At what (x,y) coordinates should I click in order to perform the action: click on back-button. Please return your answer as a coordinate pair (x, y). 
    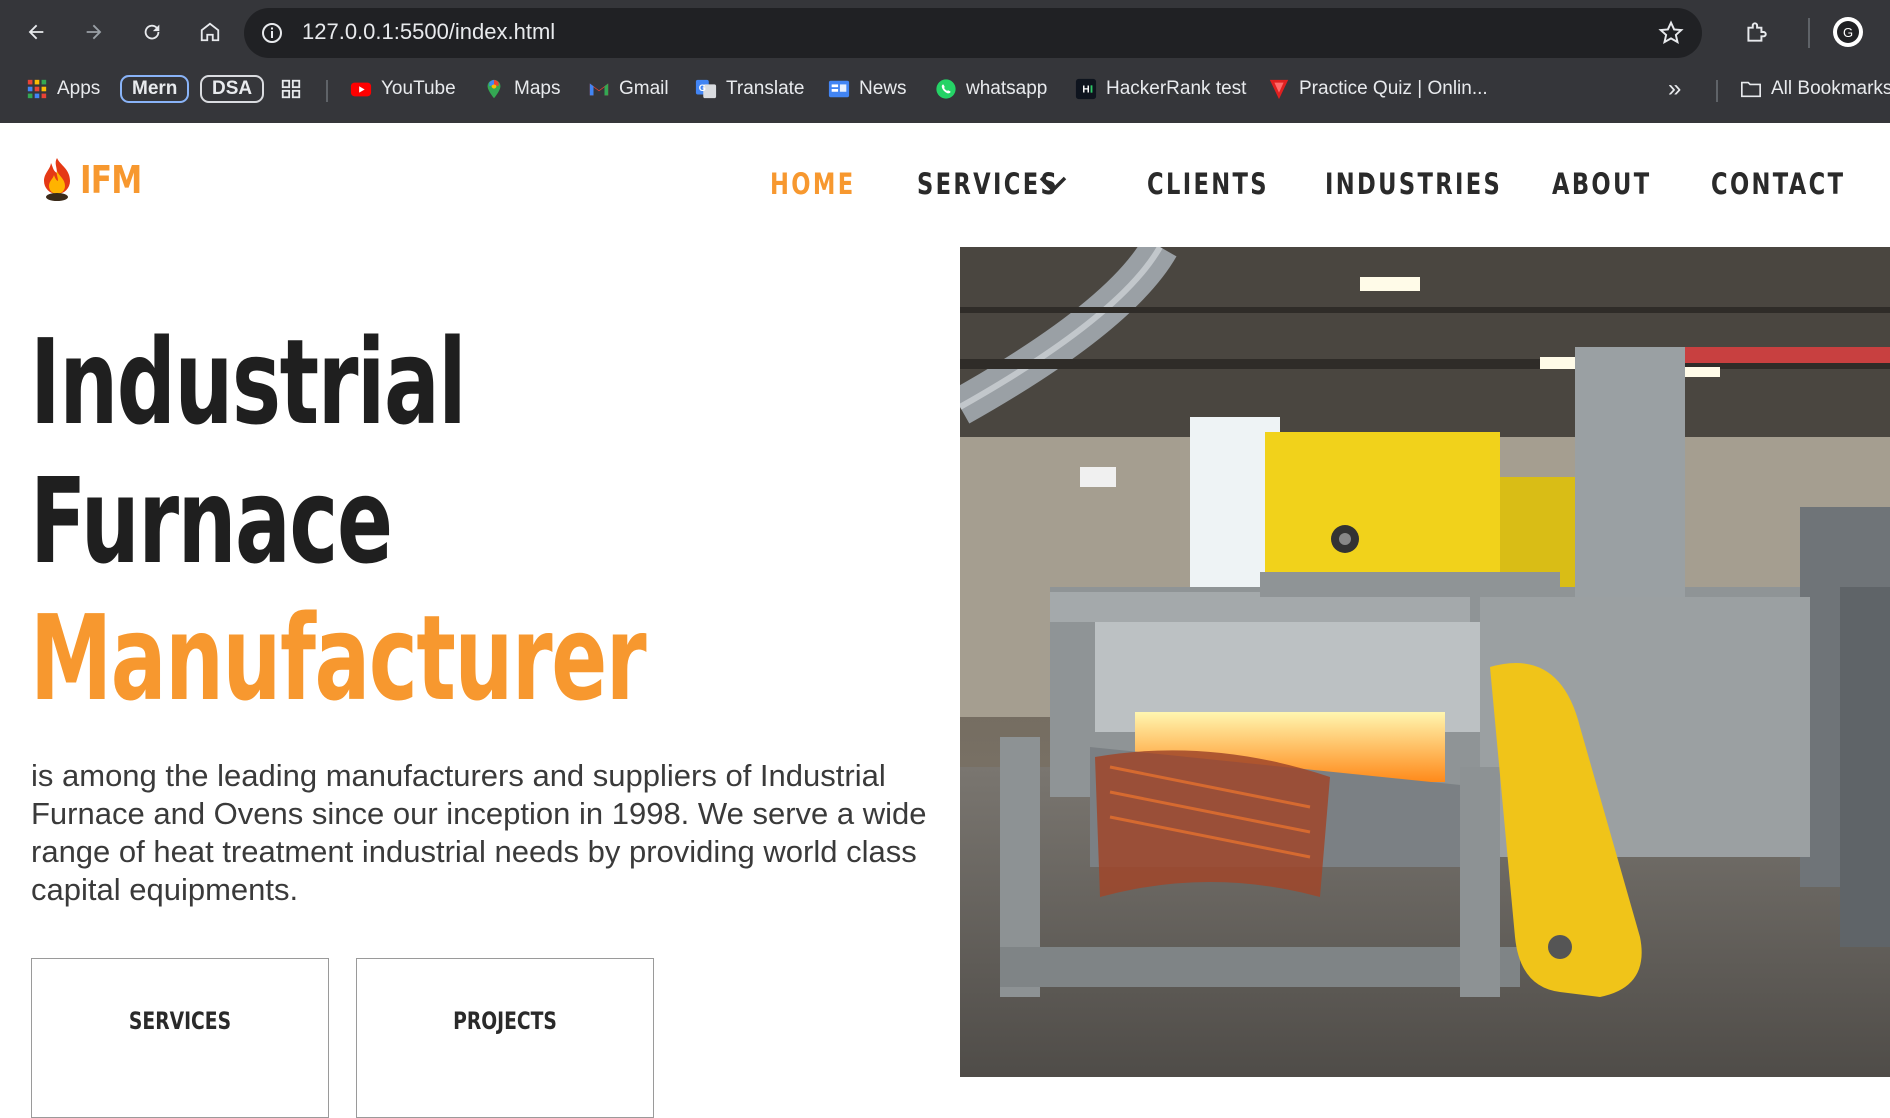
    Looking at the image, I should click on (36, 32).